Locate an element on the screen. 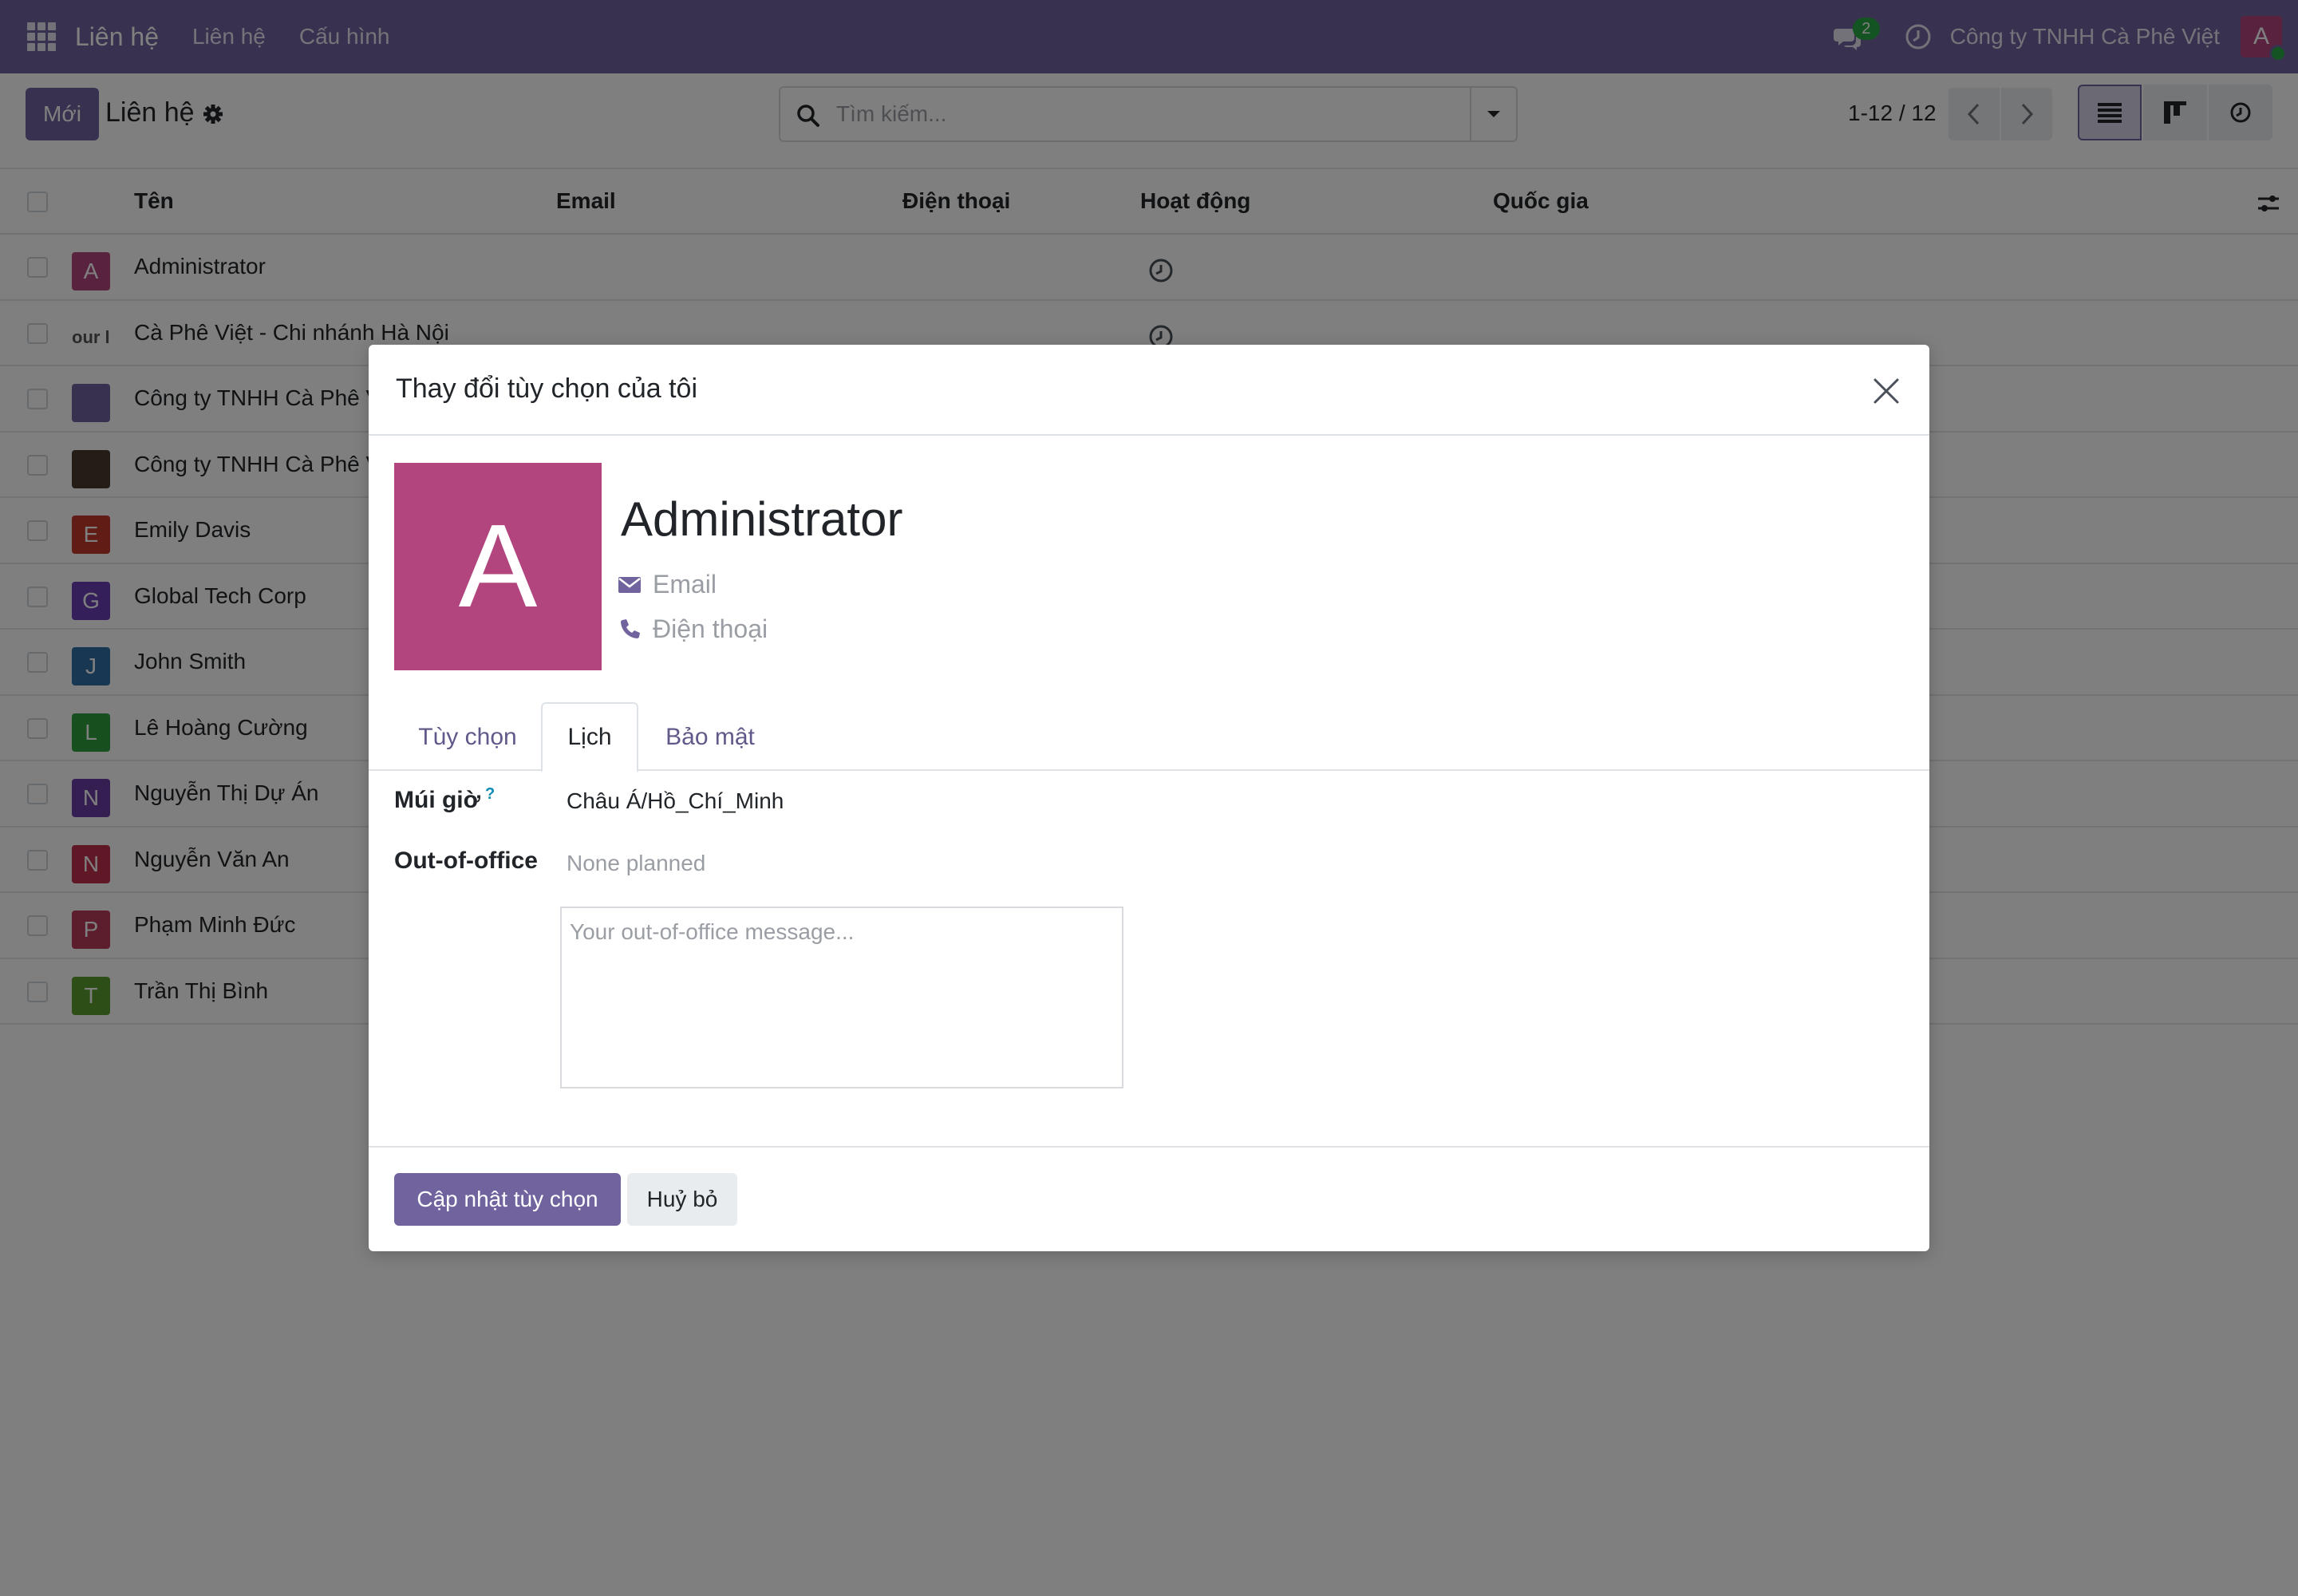 The height and width of the screenshot is (1596, 2298). timezone-label-text: Múi giờ is located at coordinates (437, 800).